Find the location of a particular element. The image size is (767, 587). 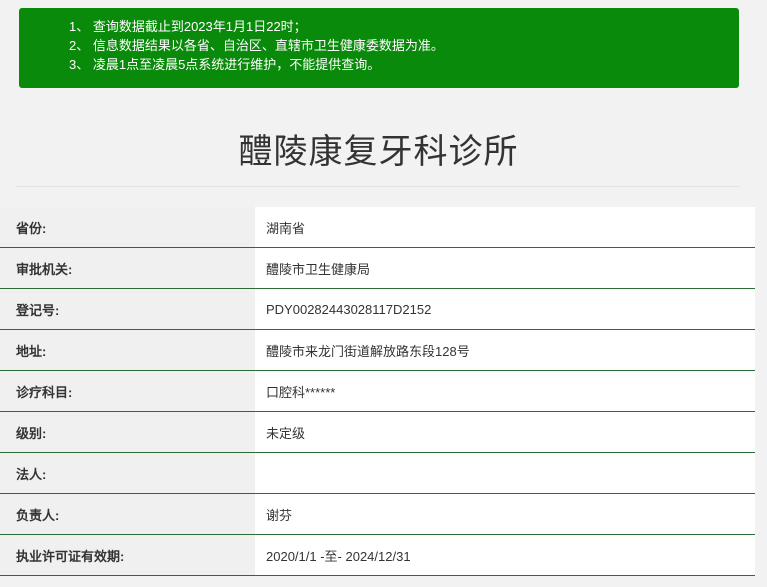

table-row-level: 级别: 未定级 is located at coordinates (377, 432).